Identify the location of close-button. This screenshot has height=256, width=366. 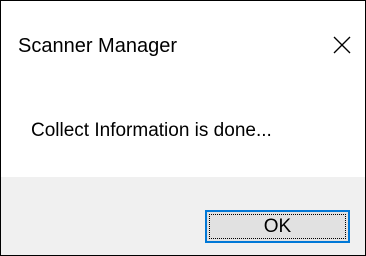
(342, 45).